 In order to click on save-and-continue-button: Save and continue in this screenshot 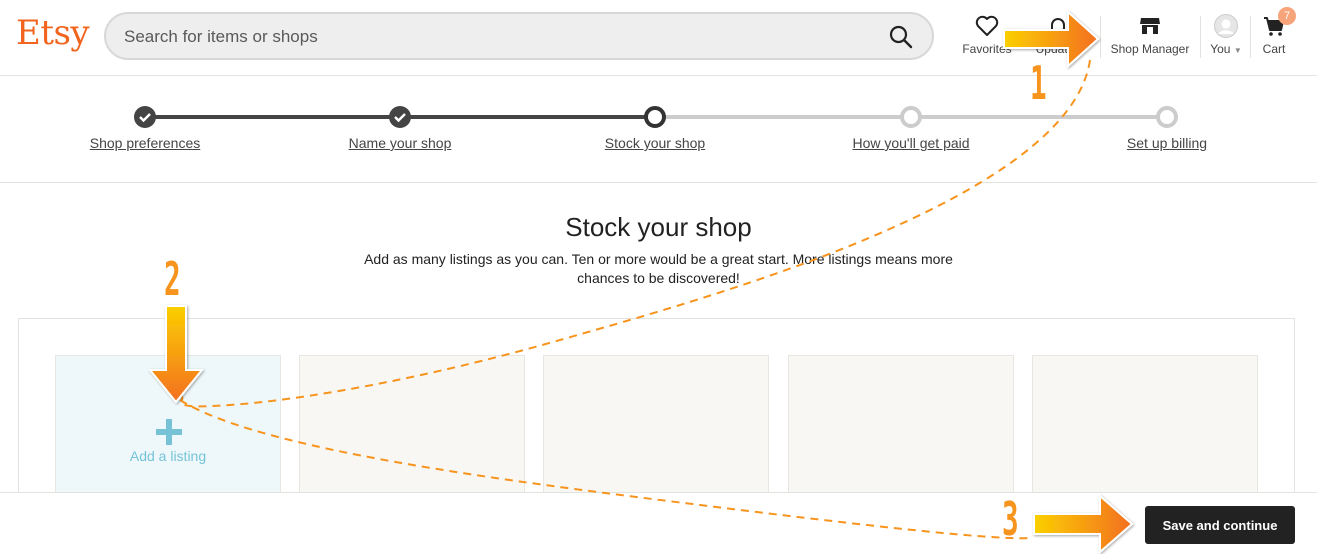, I will do `click(1220, 525)`.